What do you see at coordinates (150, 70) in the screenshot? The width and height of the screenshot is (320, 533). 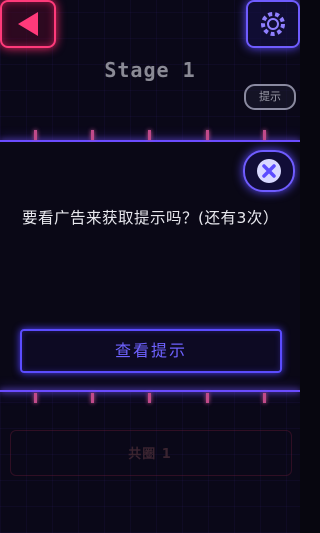 I see `stage-title: Stage 1` at bounding box center [150, 70].